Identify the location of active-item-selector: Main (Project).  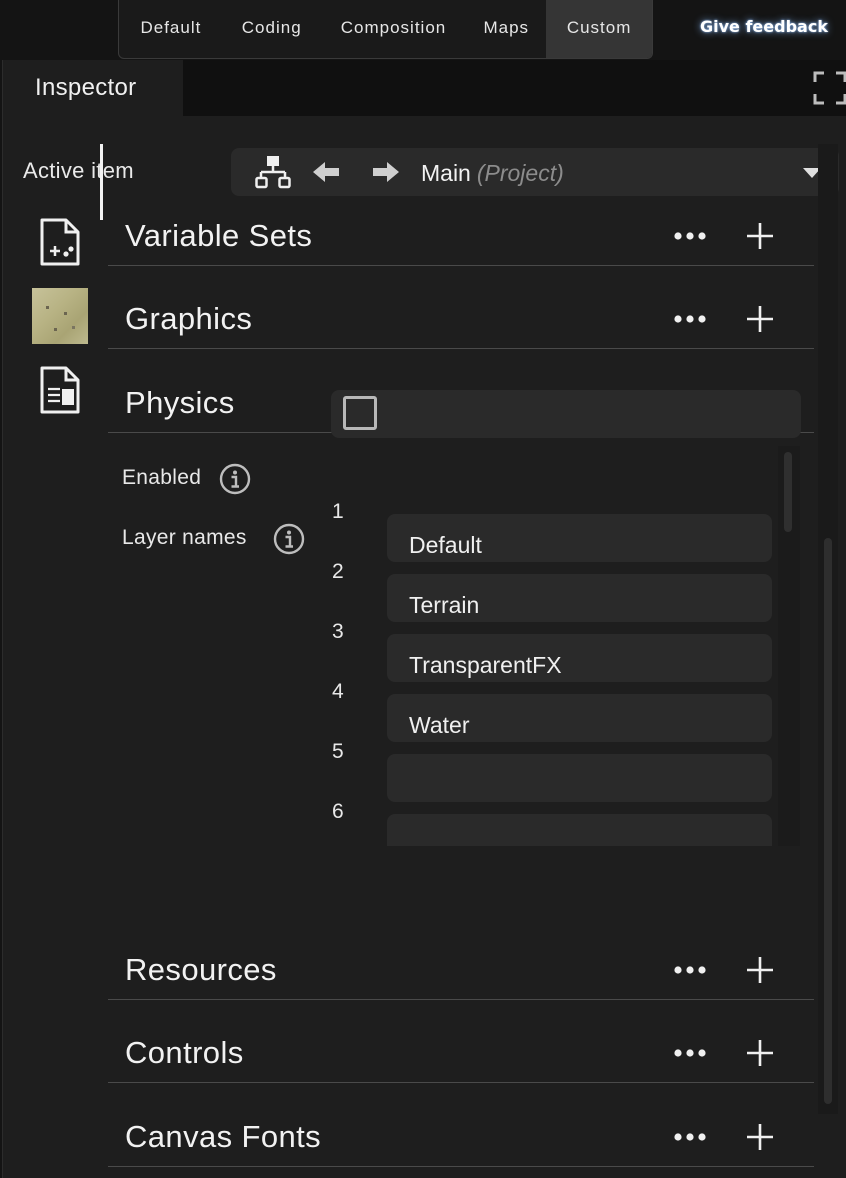
(535, 172).